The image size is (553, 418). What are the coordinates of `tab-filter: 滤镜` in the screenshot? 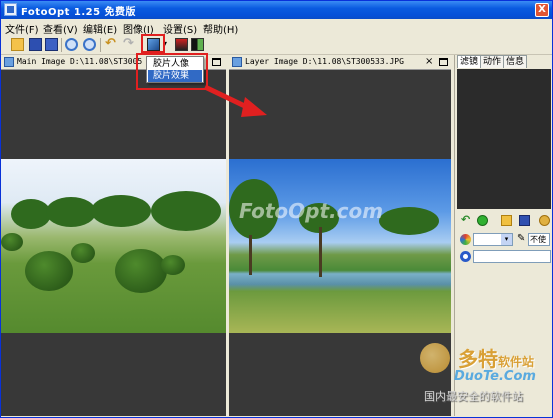 It's located at (469, 61).